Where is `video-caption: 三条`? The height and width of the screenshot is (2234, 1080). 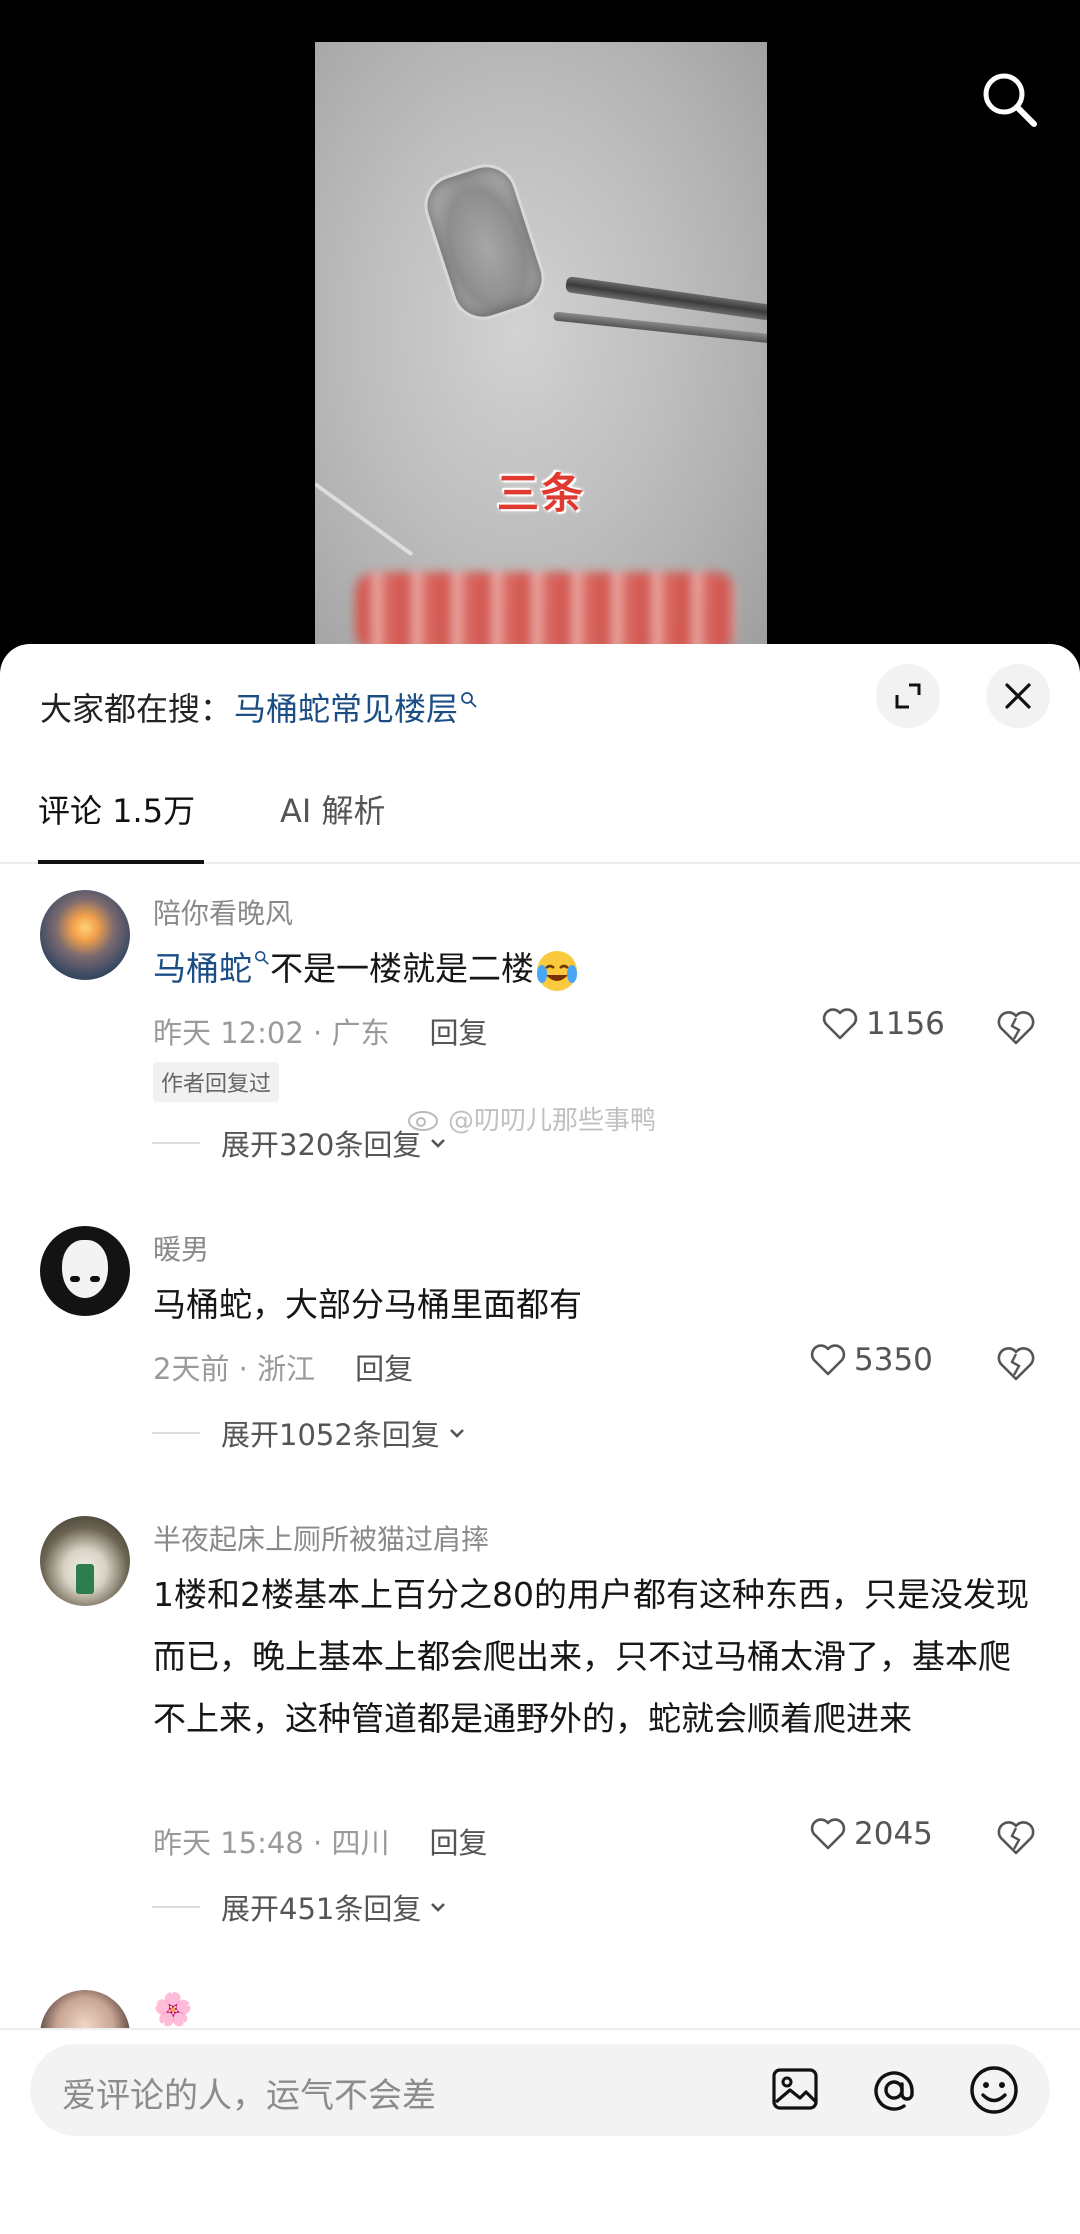
video-caption: 三条 is located at coordinates (540, 493).